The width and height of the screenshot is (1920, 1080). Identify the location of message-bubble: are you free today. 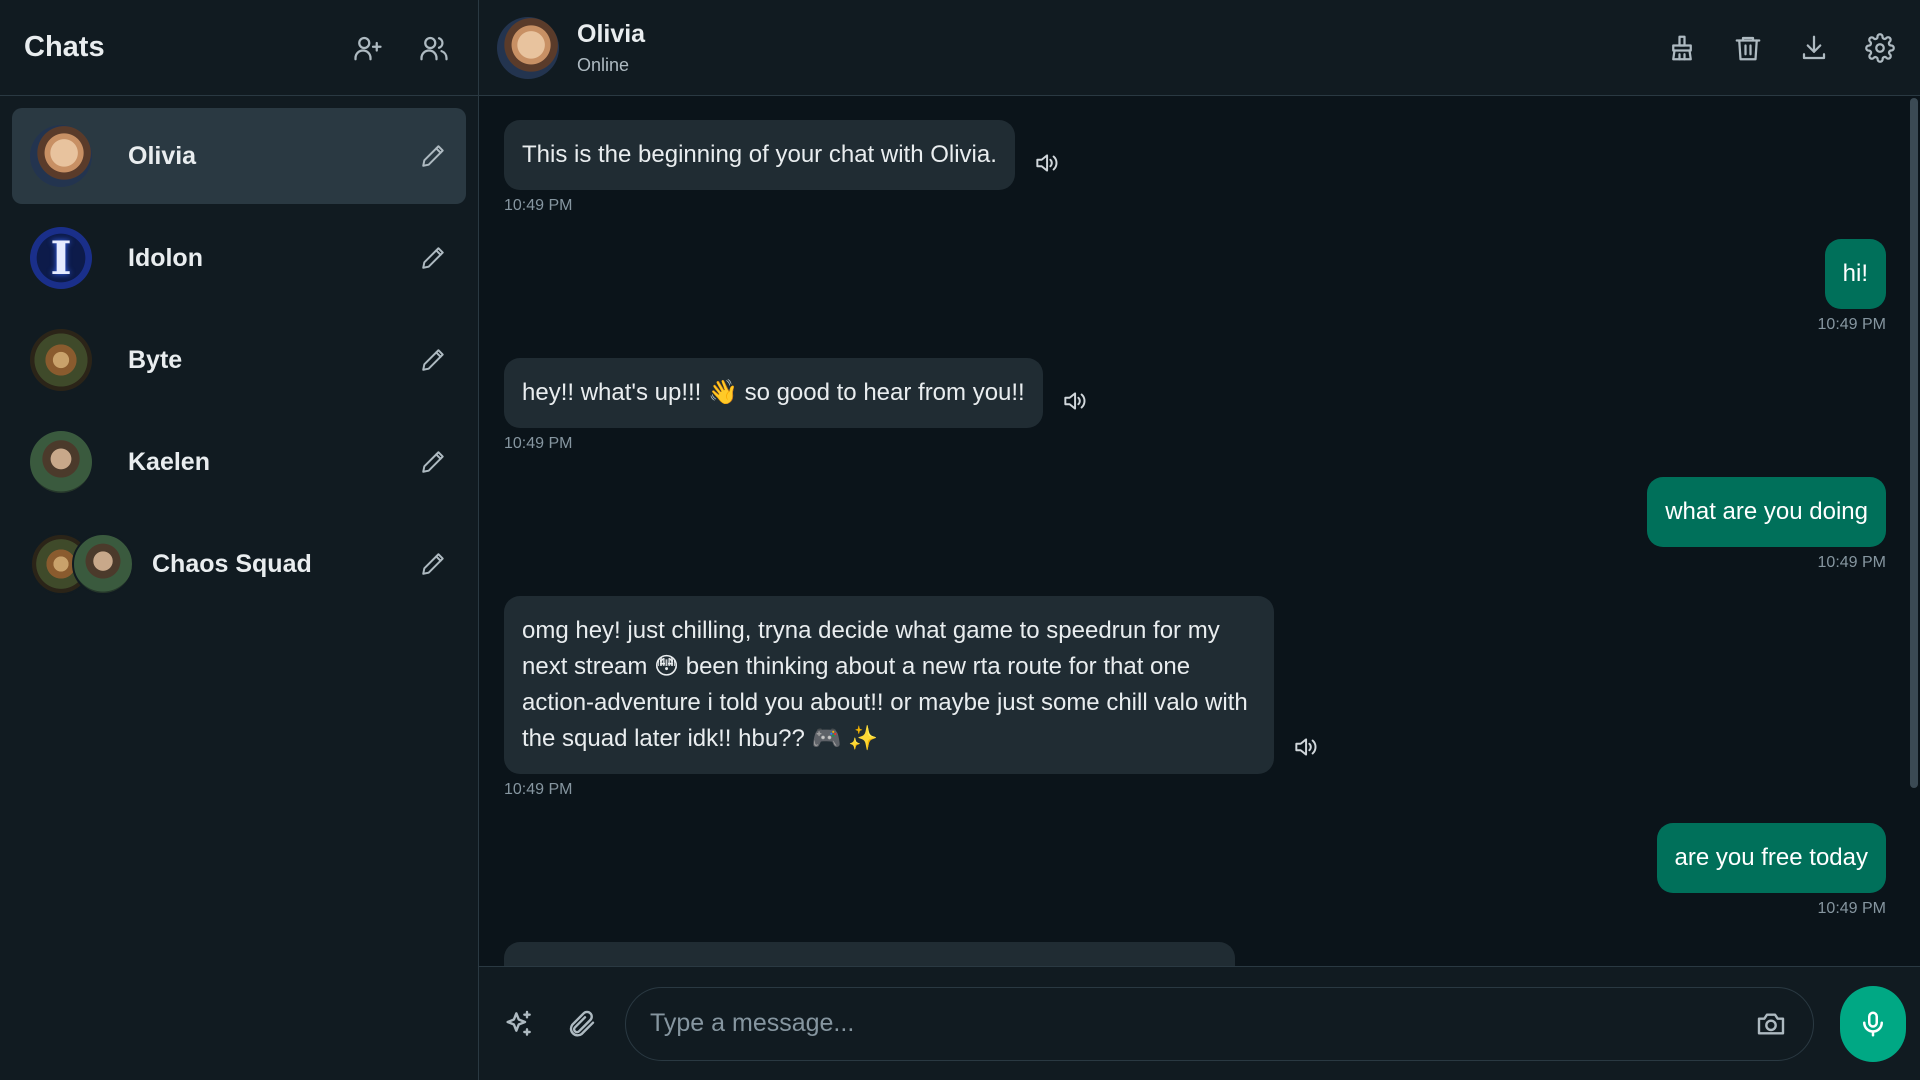
(1771, 858).